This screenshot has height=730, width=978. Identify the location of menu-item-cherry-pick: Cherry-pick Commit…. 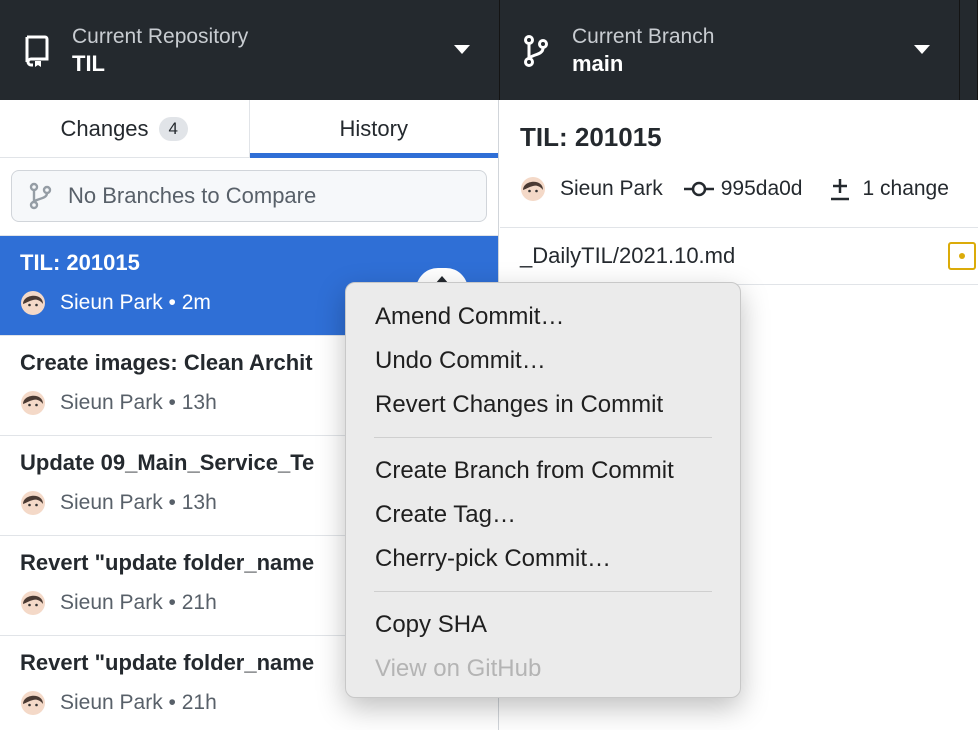
(543, 559).